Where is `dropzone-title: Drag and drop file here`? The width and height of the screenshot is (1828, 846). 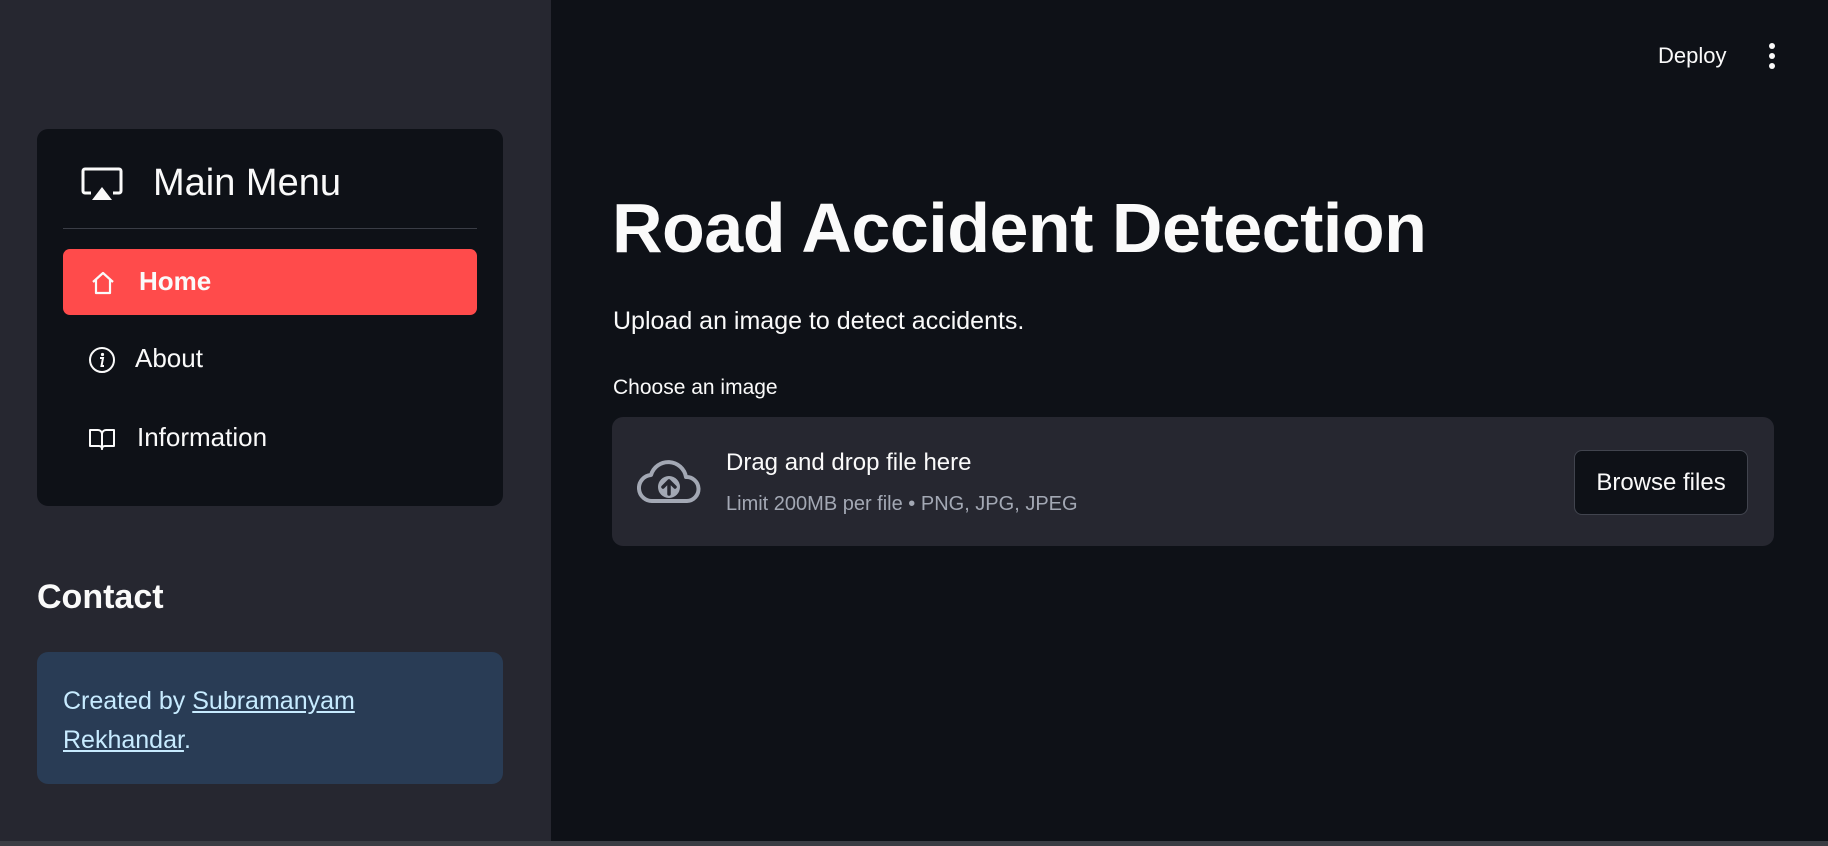 dropzone-title: Drag and drop file here is located at coordinates (849, 462).